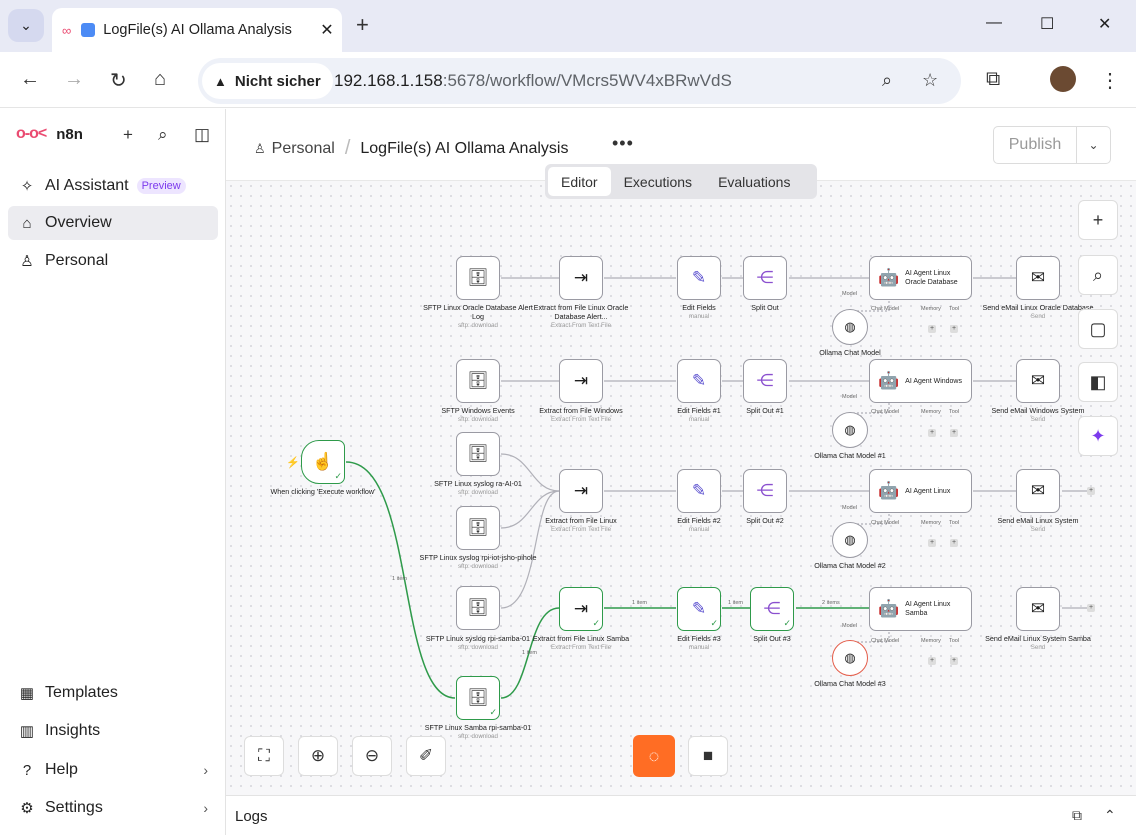 The height and width of the screenshot is (835, 1136). Describe the element at coordinates (113, 186) in the screenshot. I see `sidebar-item-ai-assistant: ✧ AI Assistant Preview` at that location.